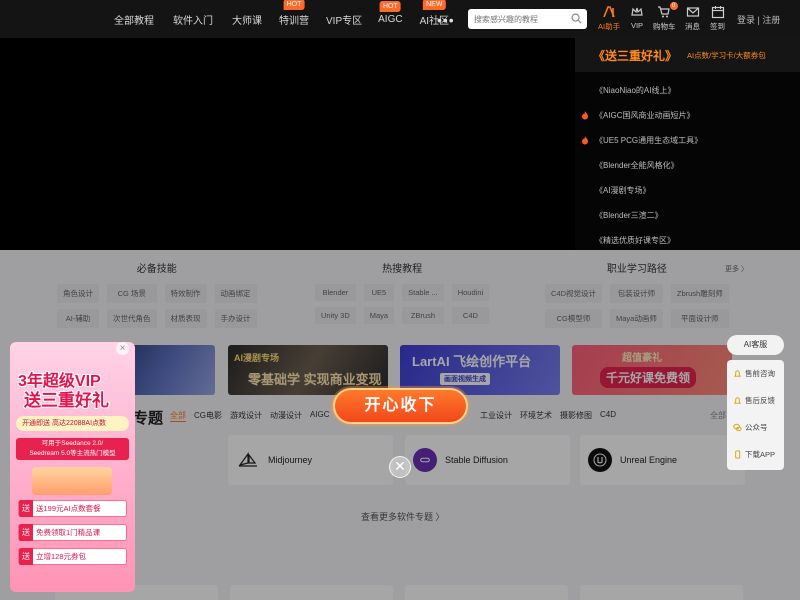 Image resolution: width=800 pixels, height=600 pixels. I want to click on wechat-icon, so click(737, 427).